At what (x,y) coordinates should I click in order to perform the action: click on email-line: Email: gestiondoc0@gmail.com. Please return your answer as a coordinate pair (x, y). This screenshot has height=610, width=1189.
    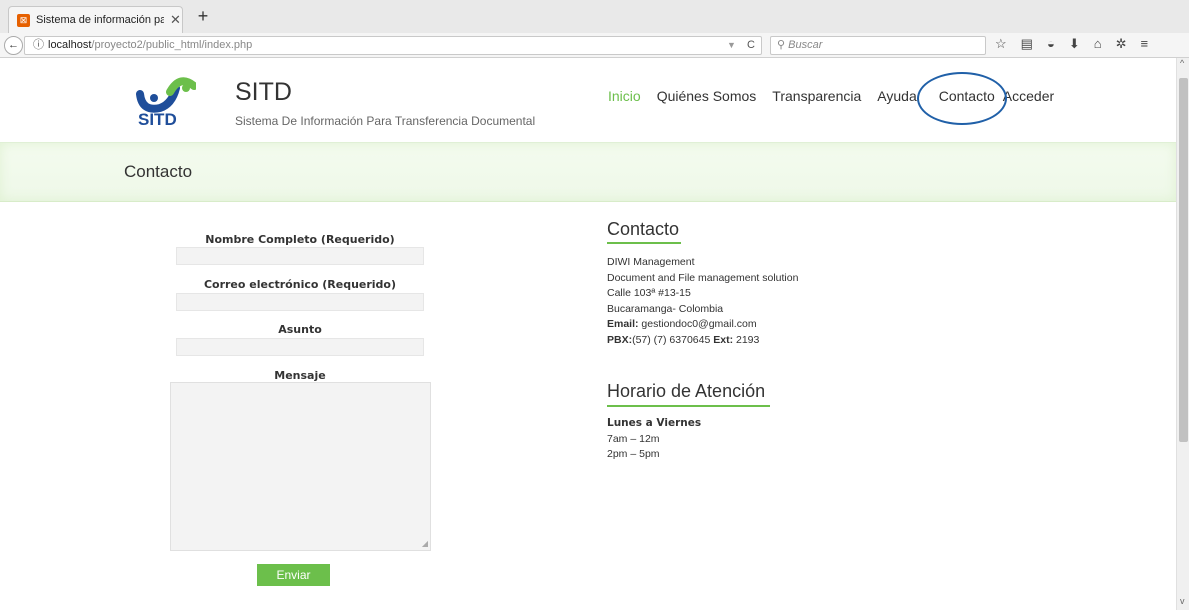
    Looking at the image, I should click on (702, 325).